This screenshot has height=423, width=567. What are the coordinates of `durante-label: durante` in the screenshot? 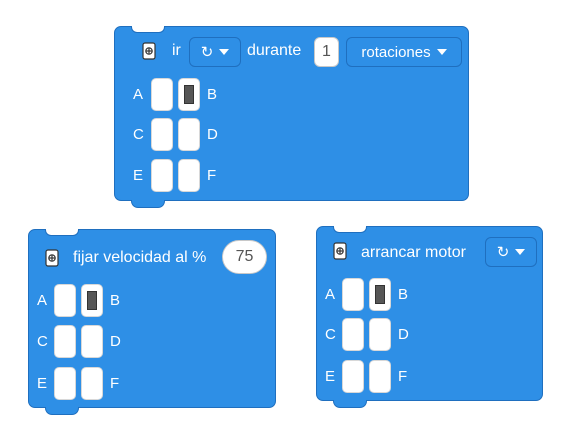 It's located at (274, 50).